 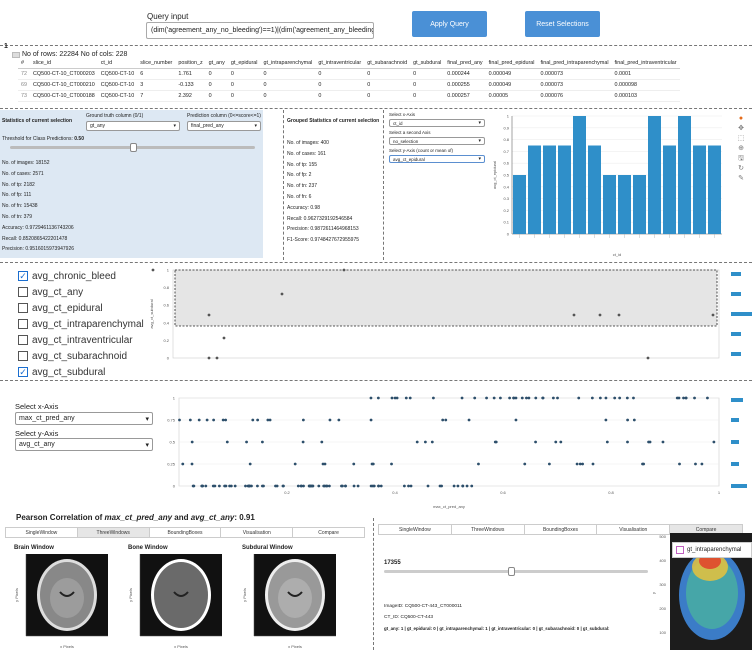 What do you see at coordinates (117, 74) in the screenshot?
I see `table-cell: CQ500-CT-10` at bounding box center [117, 74].